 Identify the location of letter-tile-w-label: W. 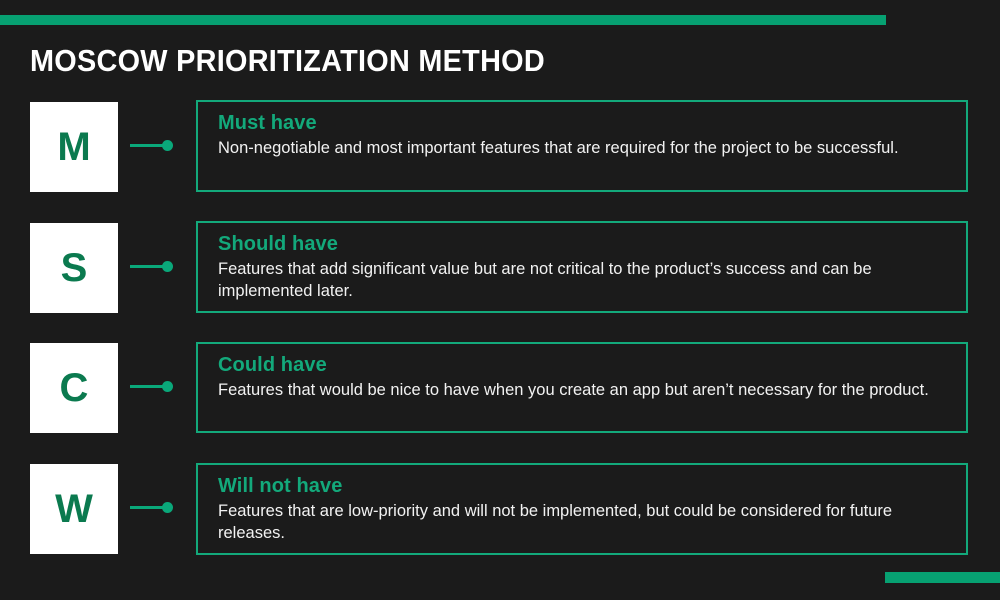
(74, 509).